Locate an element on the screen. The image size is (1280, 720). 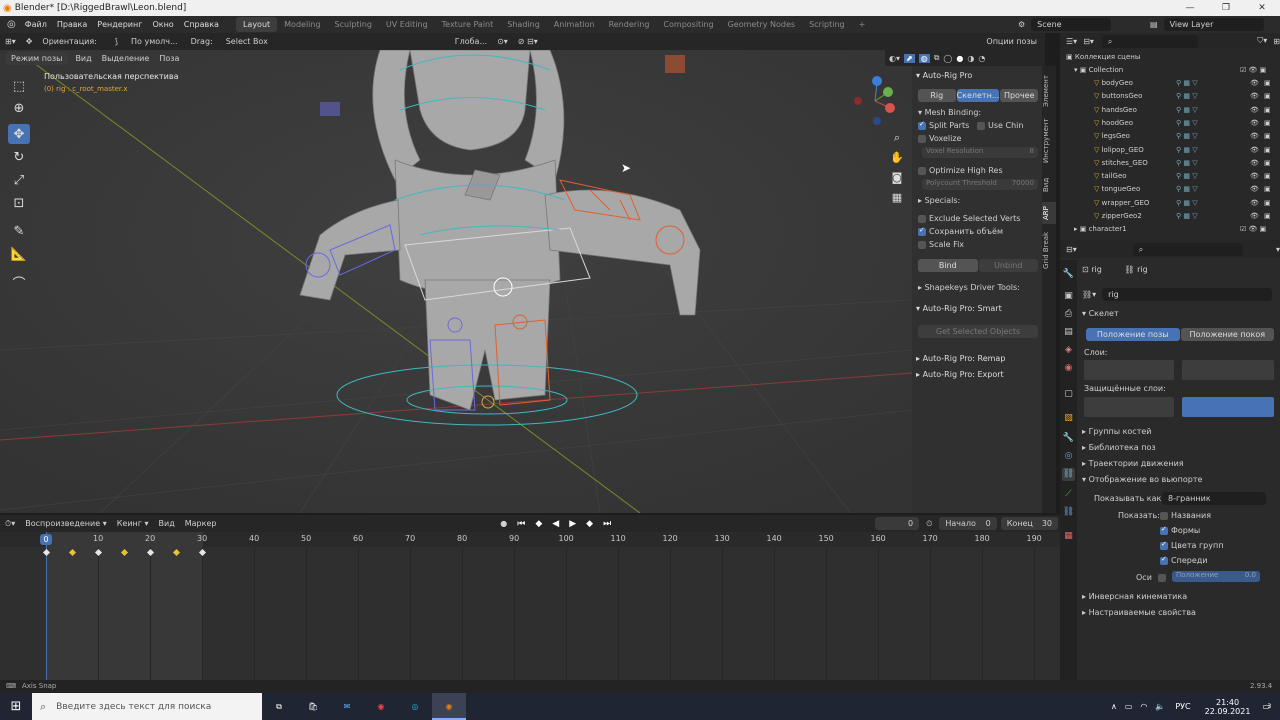
material-shading-icon: ◑ is located at coordinates (970, 58).